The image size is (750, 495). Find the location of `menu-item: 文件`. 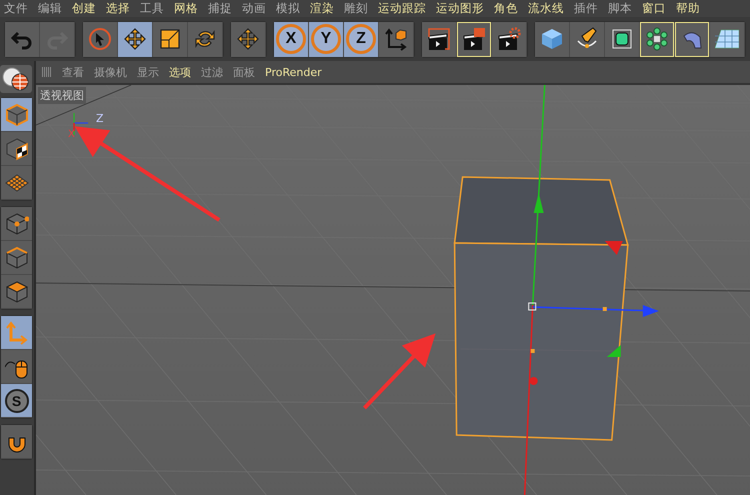

menu-item: 文件 is located at coordinates (16, 8).